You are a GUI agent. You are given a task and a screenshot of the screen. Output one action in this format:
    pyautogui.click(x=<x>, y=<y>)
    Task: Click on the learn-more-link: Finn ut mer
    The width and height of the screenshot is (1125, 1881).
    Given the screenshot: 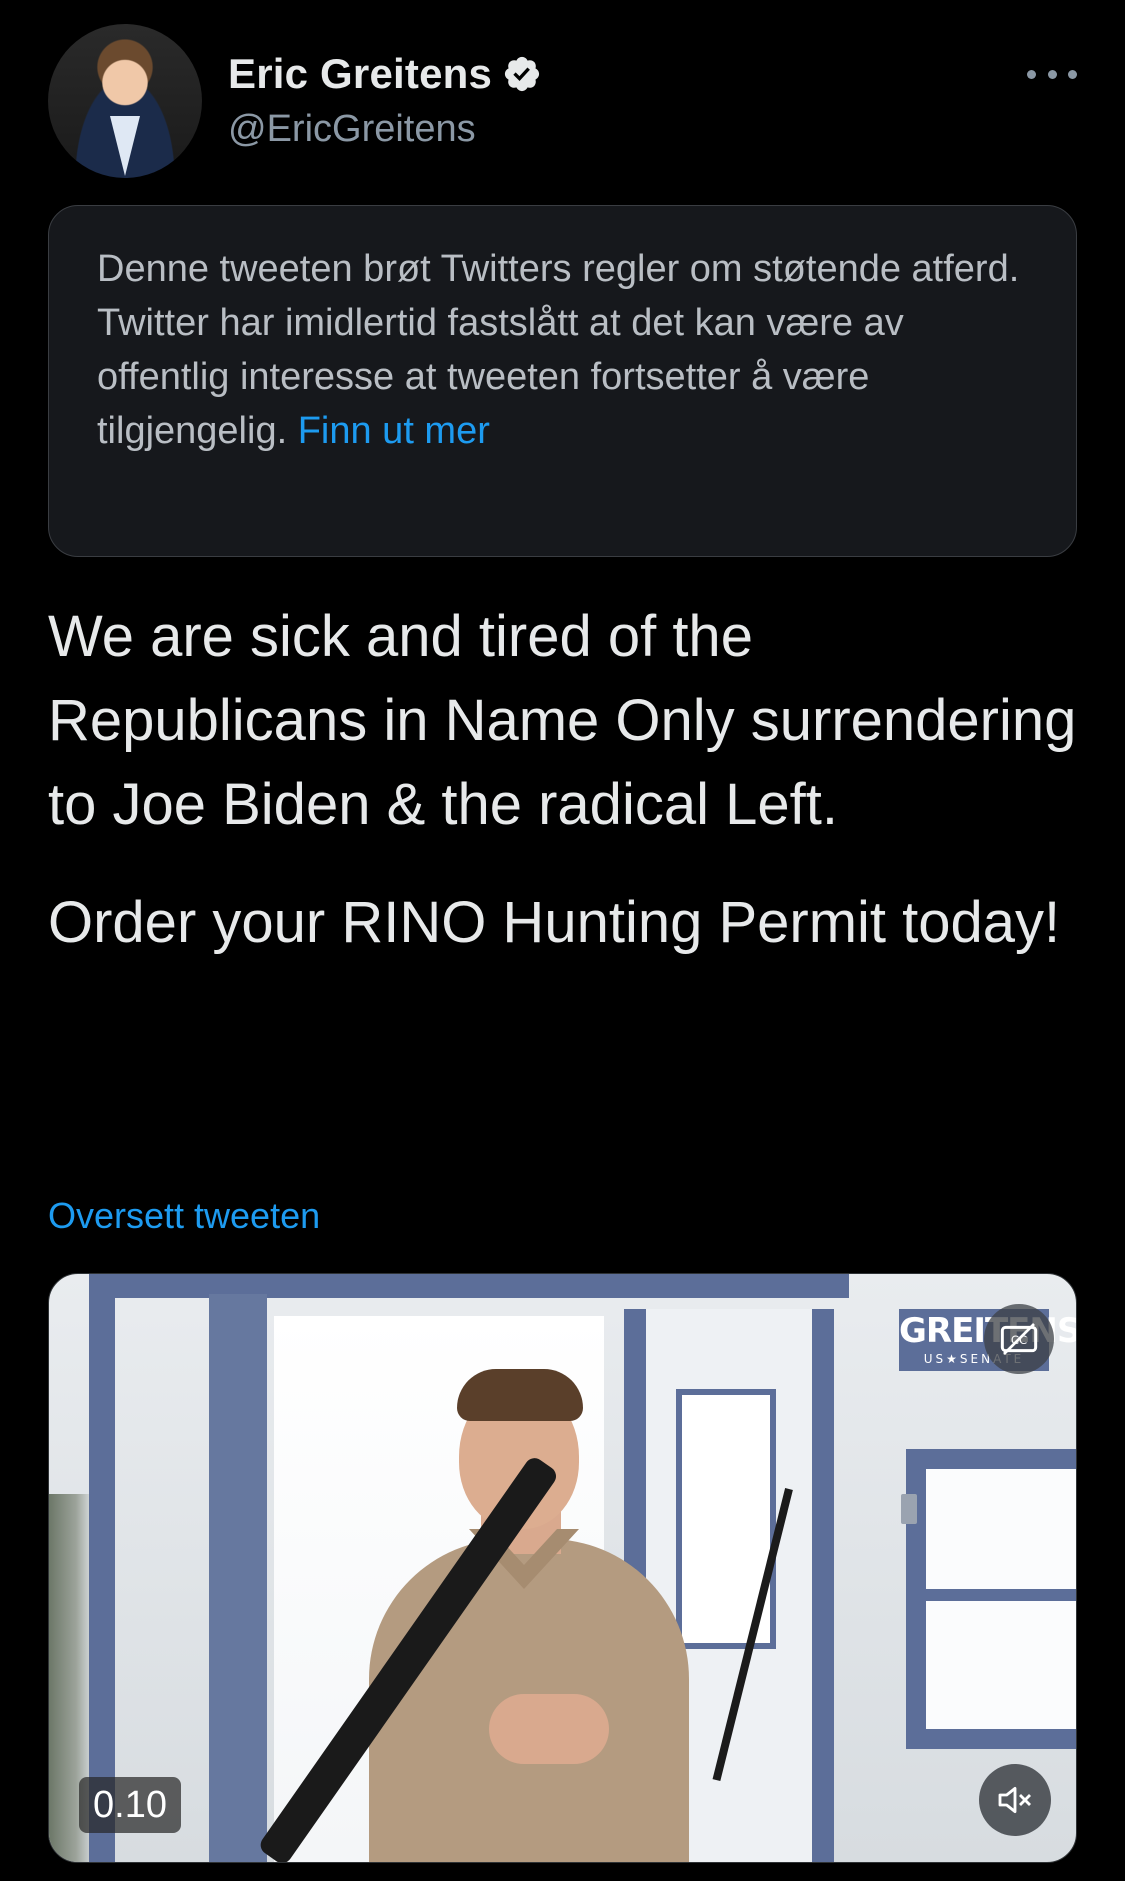 What is the action you would take?
    pyautogui.click(x=394, y=431)
    